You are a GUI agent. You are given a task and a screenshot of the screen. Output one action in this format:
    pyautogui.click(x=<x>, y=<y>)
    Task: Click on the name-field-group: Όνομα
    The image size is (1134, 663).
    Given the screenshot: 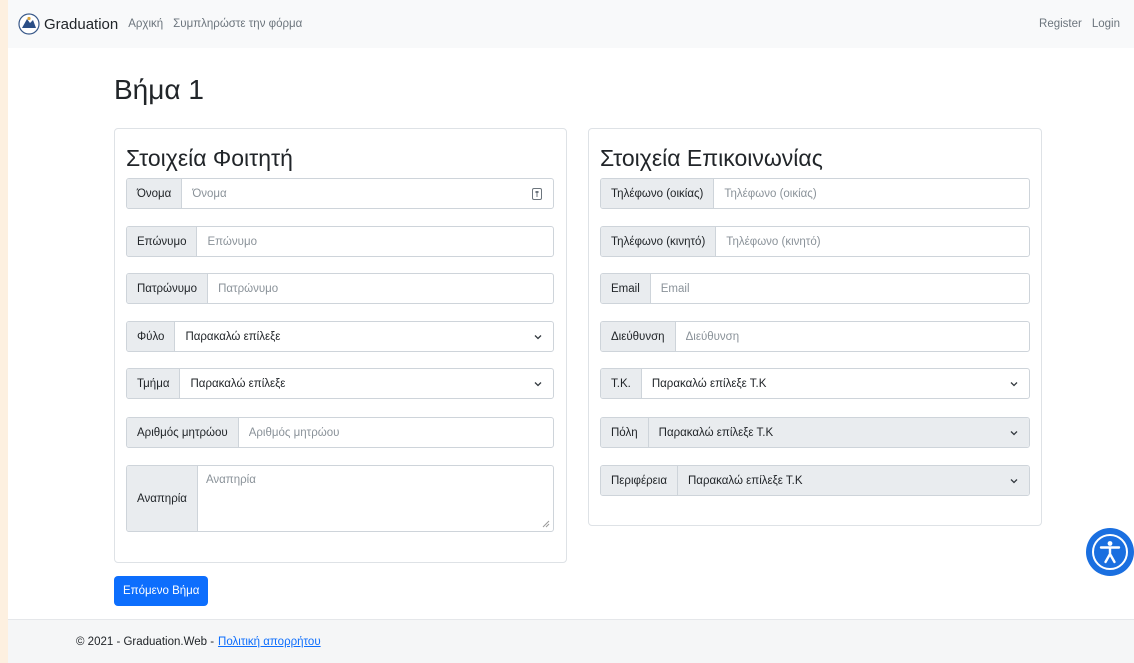 What is the action you would take?
    pyautogui.click(x=340, y=193)
    